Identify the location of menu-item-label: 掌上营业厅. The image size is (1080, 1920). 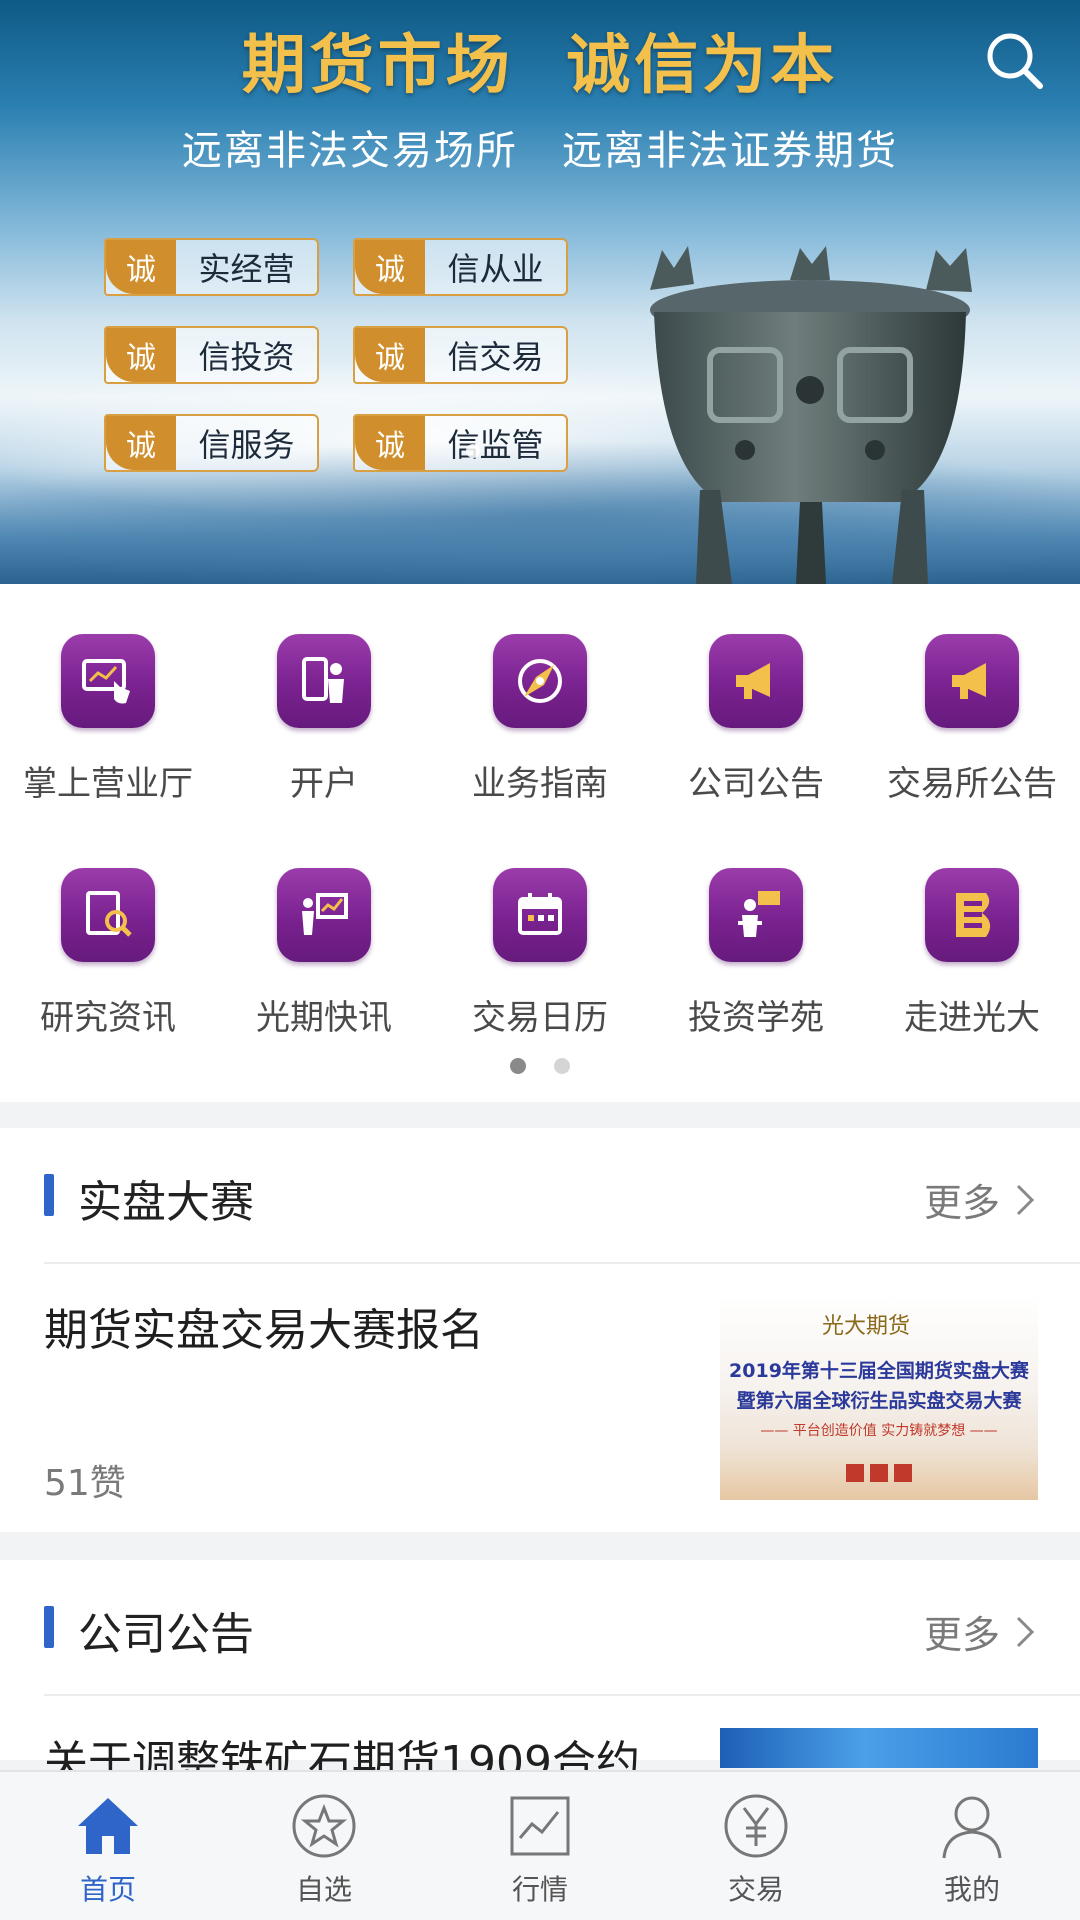
(108, 784).